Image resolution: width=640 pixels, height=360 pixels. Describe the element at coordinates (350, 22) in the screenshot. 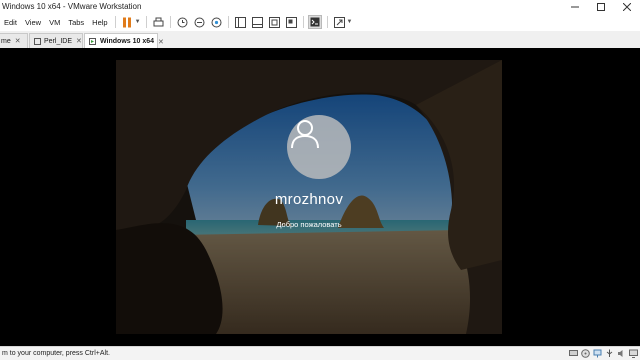

I see `stretch-dropdown-icon: ▼` at that location.